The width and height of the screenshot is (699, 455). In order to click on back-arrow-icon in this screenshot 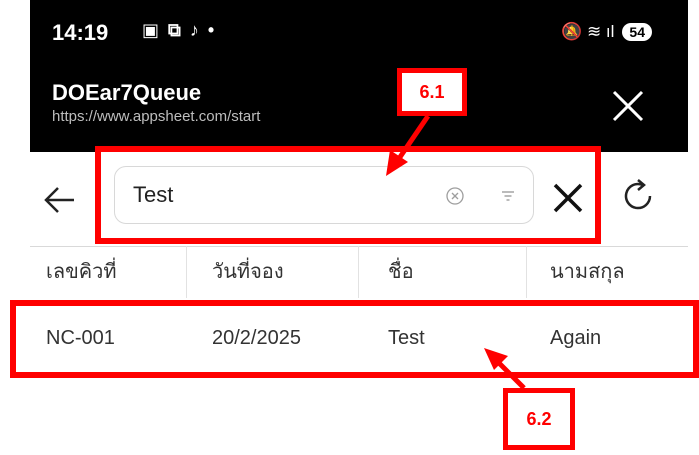, I will do `click(60, 200)`.